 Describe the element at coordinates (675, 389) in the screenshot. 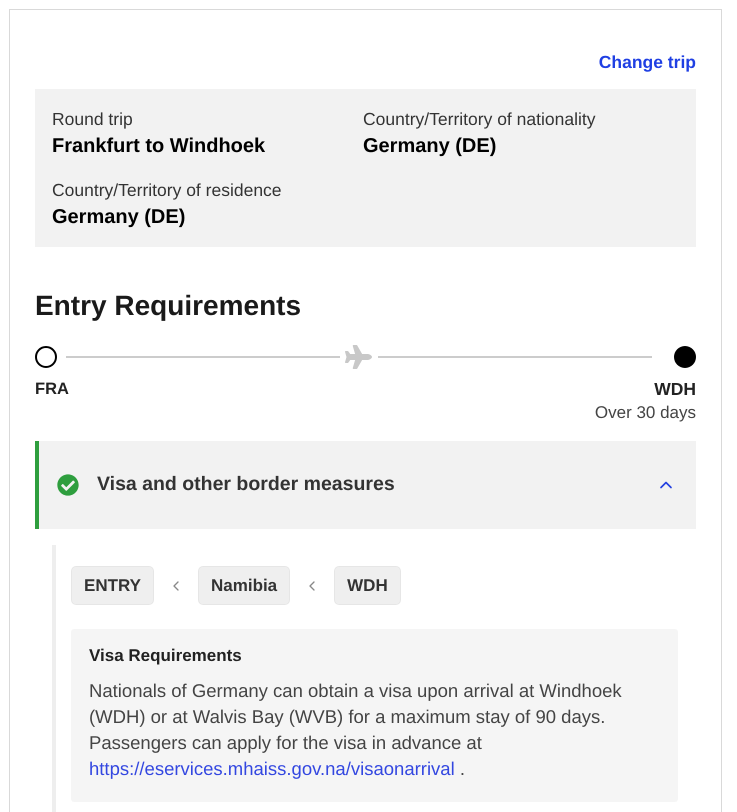

I see `destination-code: WDH` at that location.